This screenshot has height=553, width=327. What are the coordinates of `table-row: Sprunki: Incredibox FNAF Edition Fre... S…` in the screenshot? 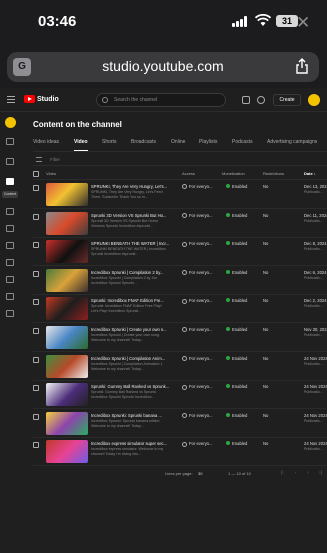 It's located at (180, 309).